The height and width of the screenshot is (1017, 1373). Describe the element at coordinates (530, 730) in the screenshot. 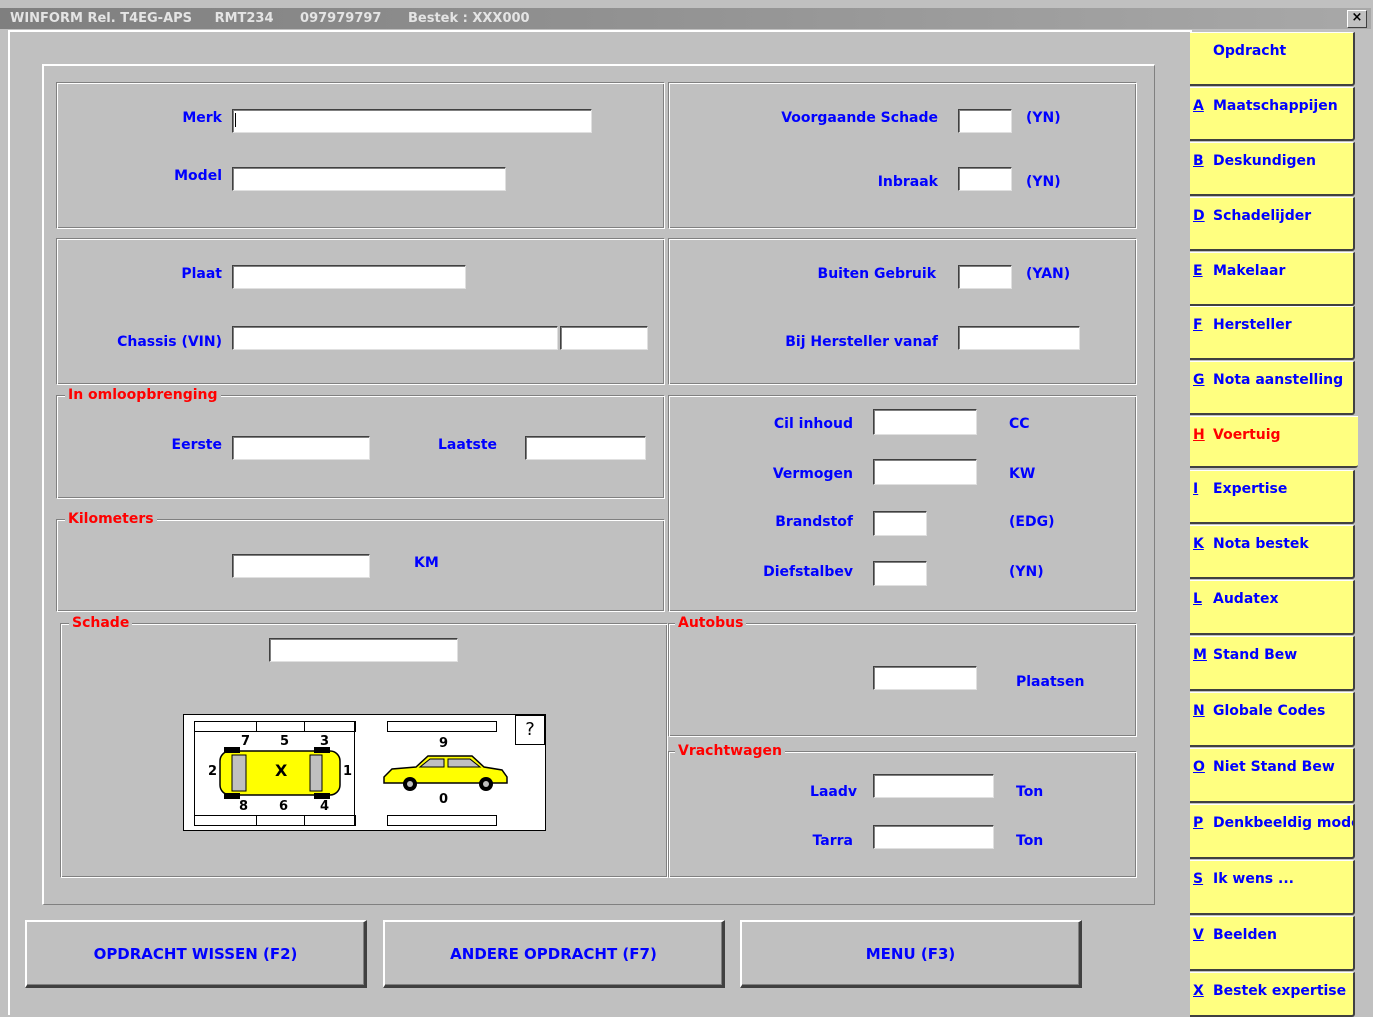

I see `damage-help-button: ?` at that location.